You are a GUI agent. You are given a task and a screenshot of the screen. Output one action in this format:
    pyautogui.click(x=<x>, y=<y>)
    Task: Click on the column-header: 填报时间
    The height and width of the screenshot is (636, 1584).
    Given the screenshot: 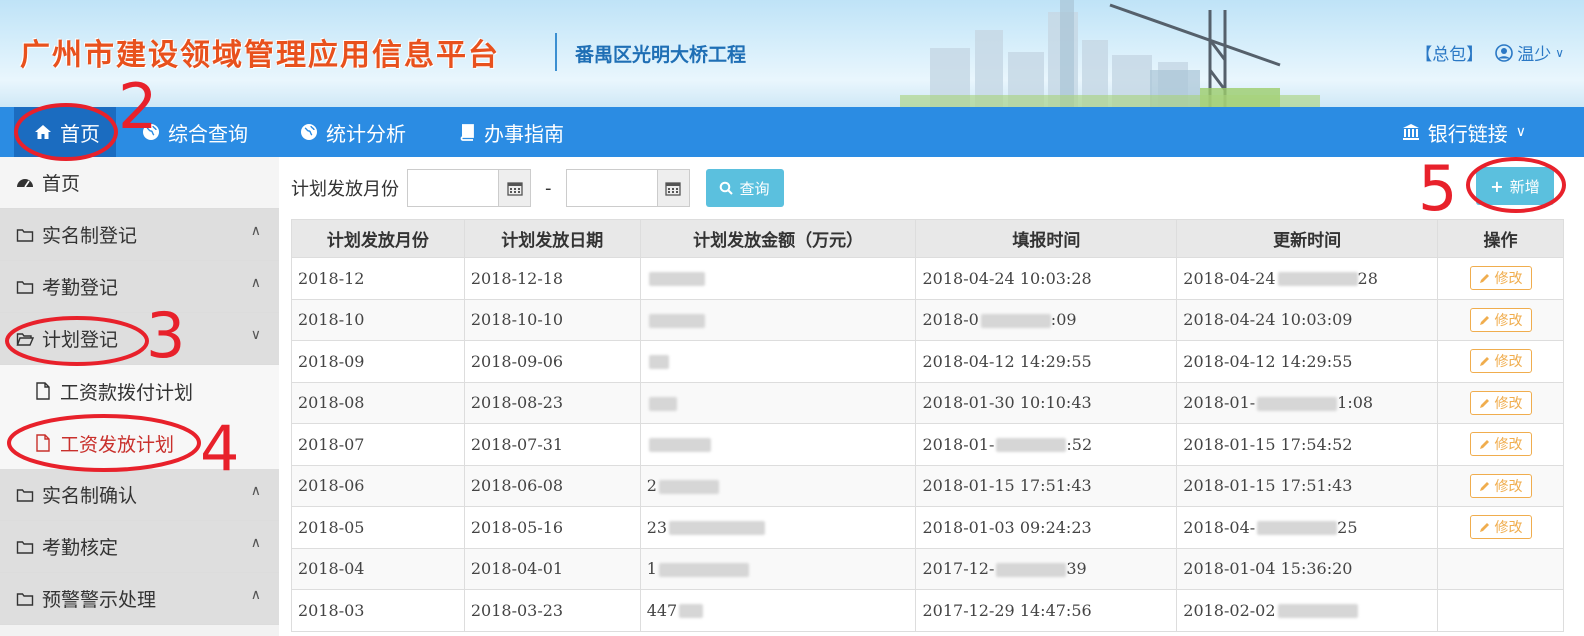 What is the action you would take?
    pyautogui.click(x=1046, y=238)
    